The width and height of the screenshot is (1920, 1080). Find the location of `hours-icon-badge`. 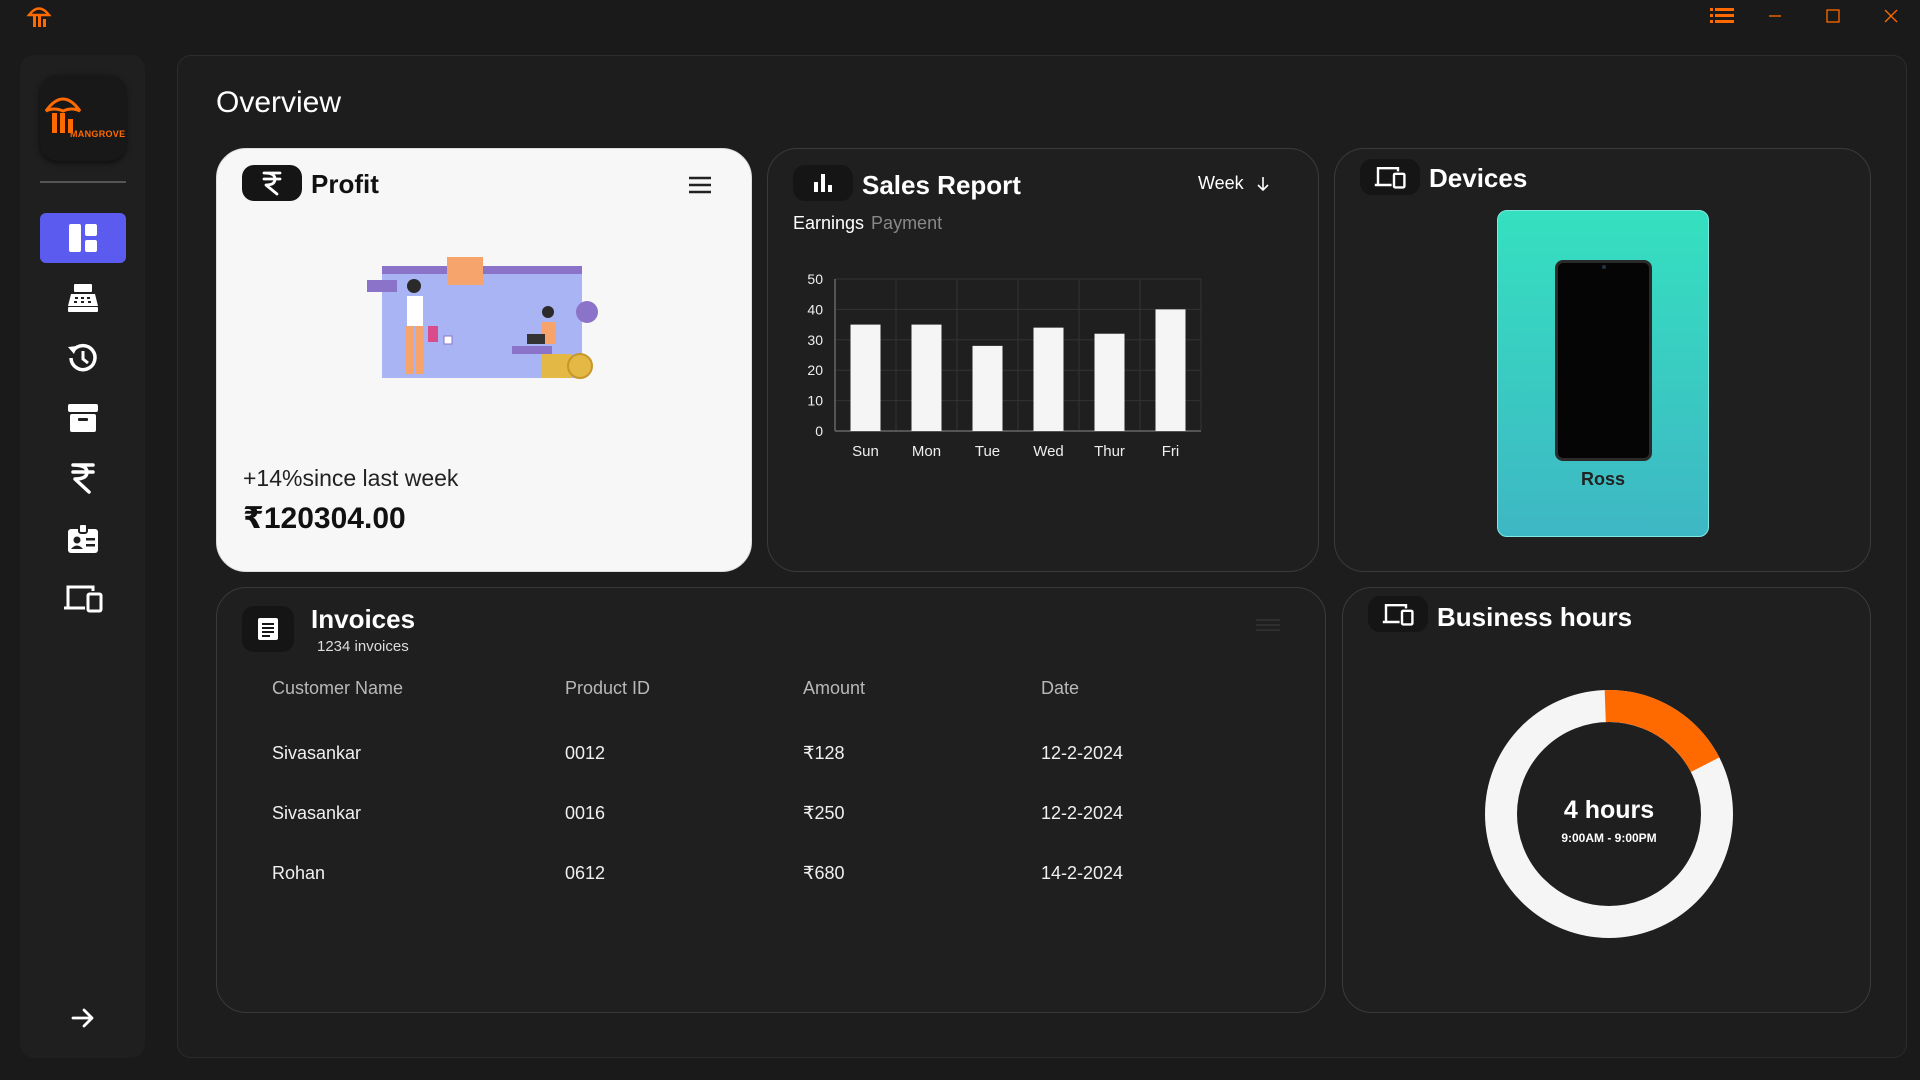

hours-icon-badge is located at coordinates (1398, 614).